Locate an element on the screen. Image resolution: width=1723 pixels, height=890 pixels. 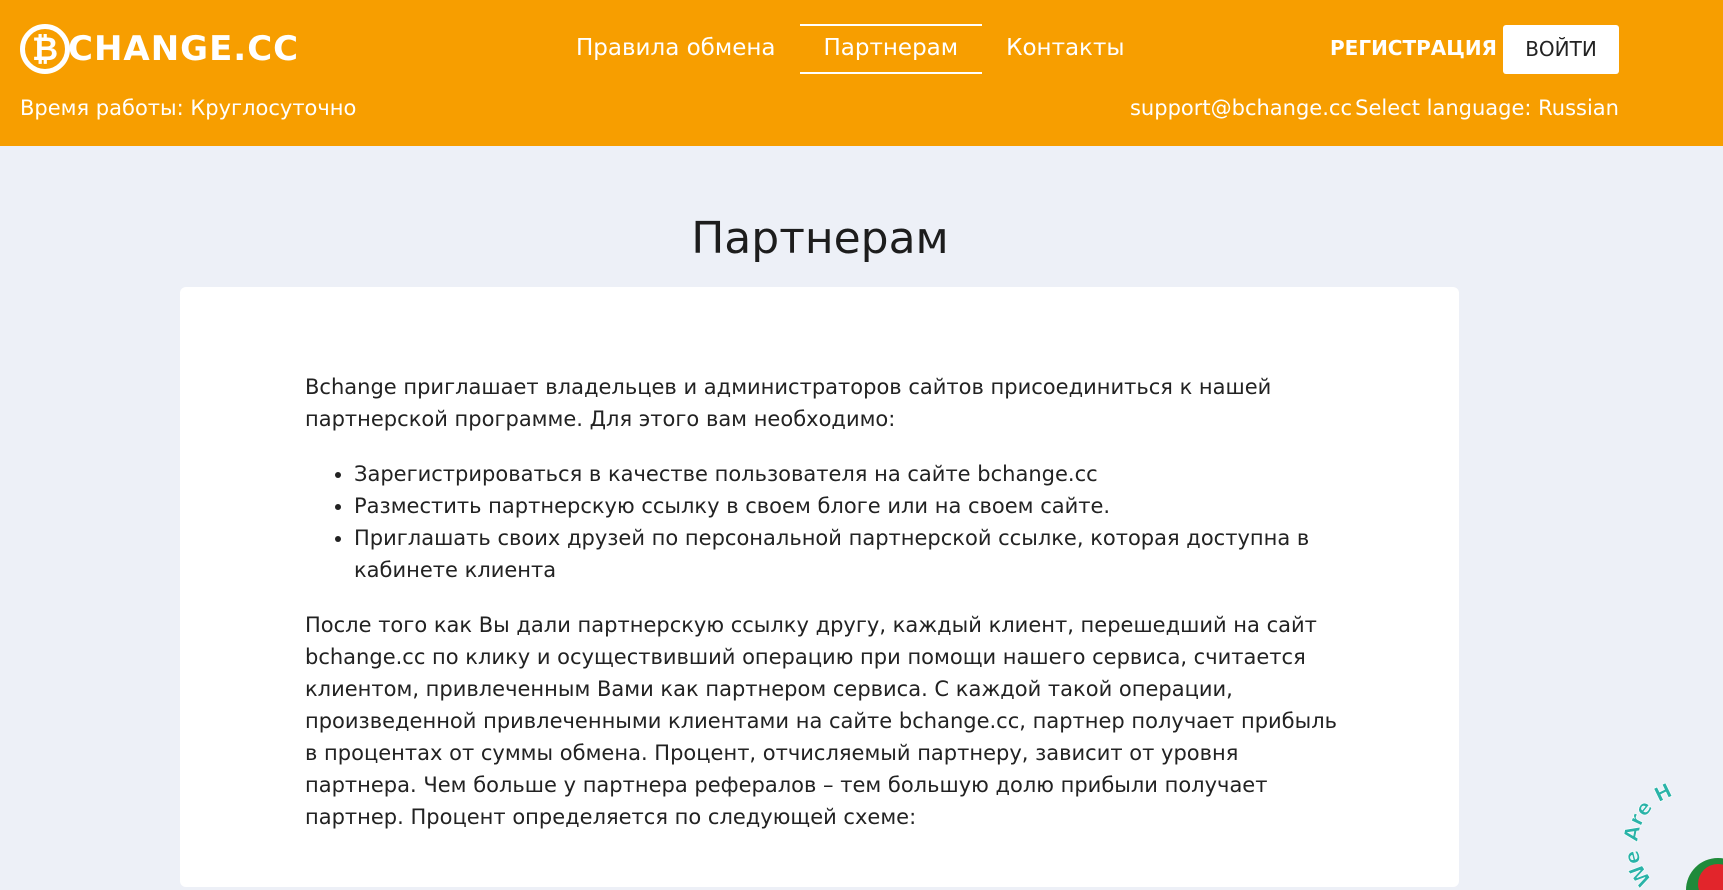
working-hours: Время работы: Круглосуточно is located at coordinates (188, 108).